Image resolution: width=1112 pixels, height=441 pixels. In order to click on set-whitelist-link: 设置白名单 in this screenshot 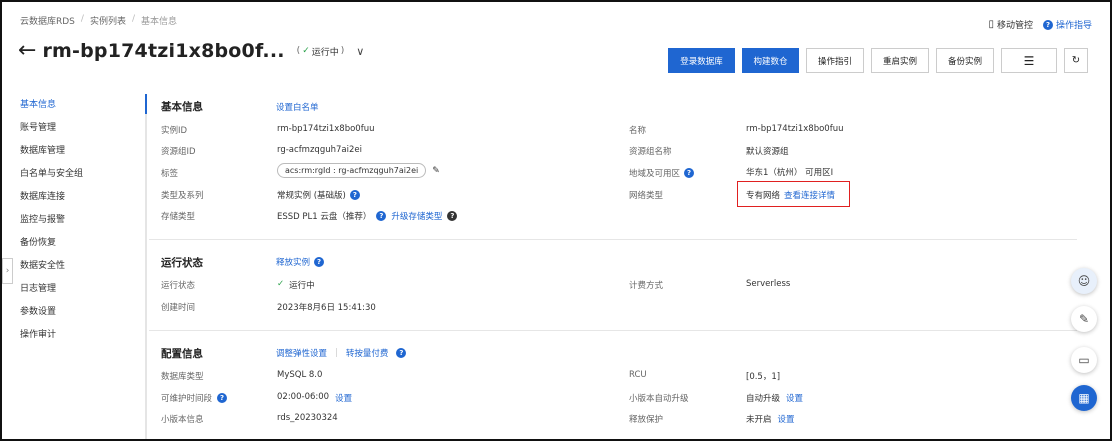, I will do `click(297, 107)`.